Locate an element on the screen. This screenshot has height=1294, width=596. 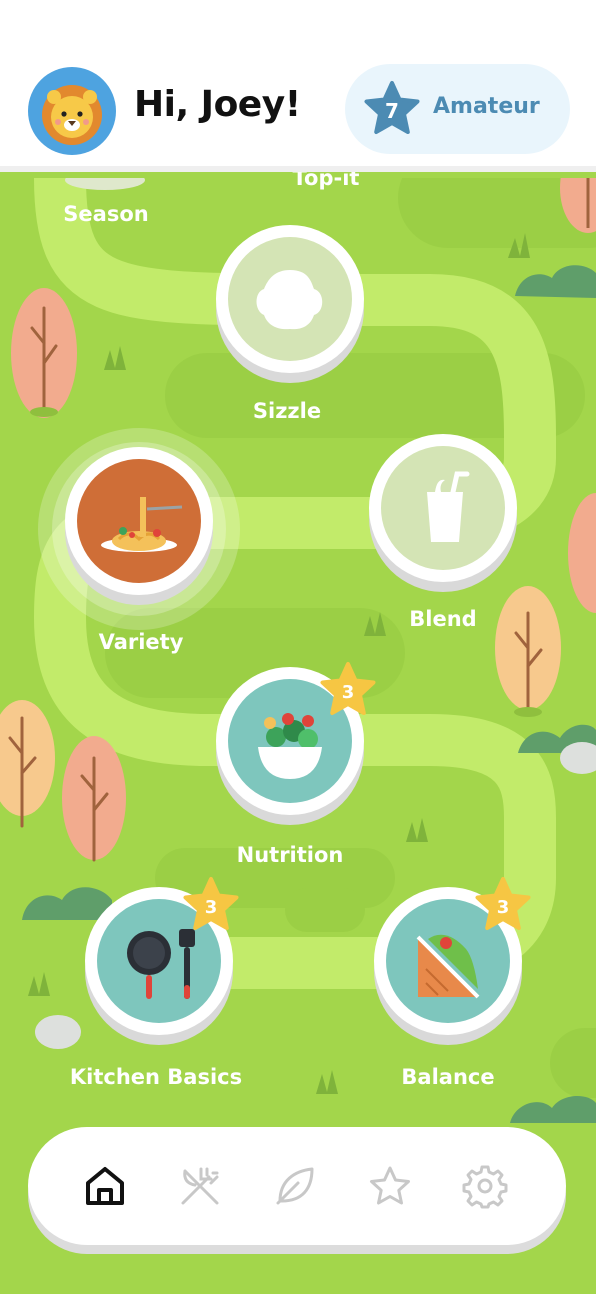
gear-icon is located at coordinates (485, 1187).